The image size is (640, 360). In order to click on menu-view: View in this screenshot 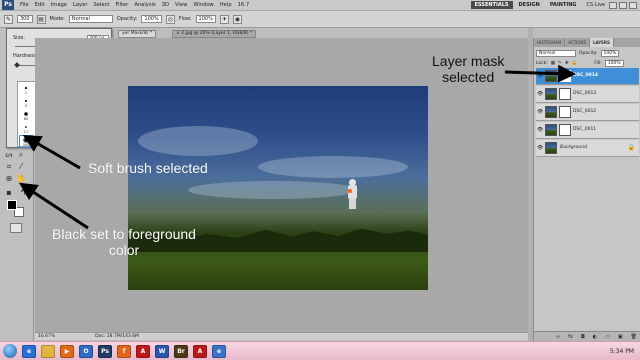, I will do `click(181, 5)`.